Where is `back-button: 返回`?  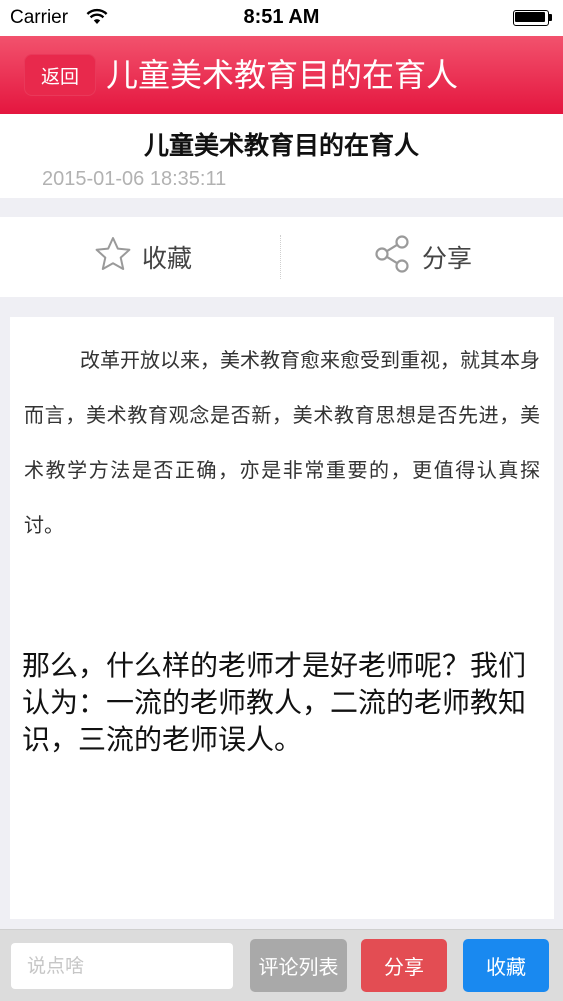
back-button: 返回 is located at coordinates (60, 75).